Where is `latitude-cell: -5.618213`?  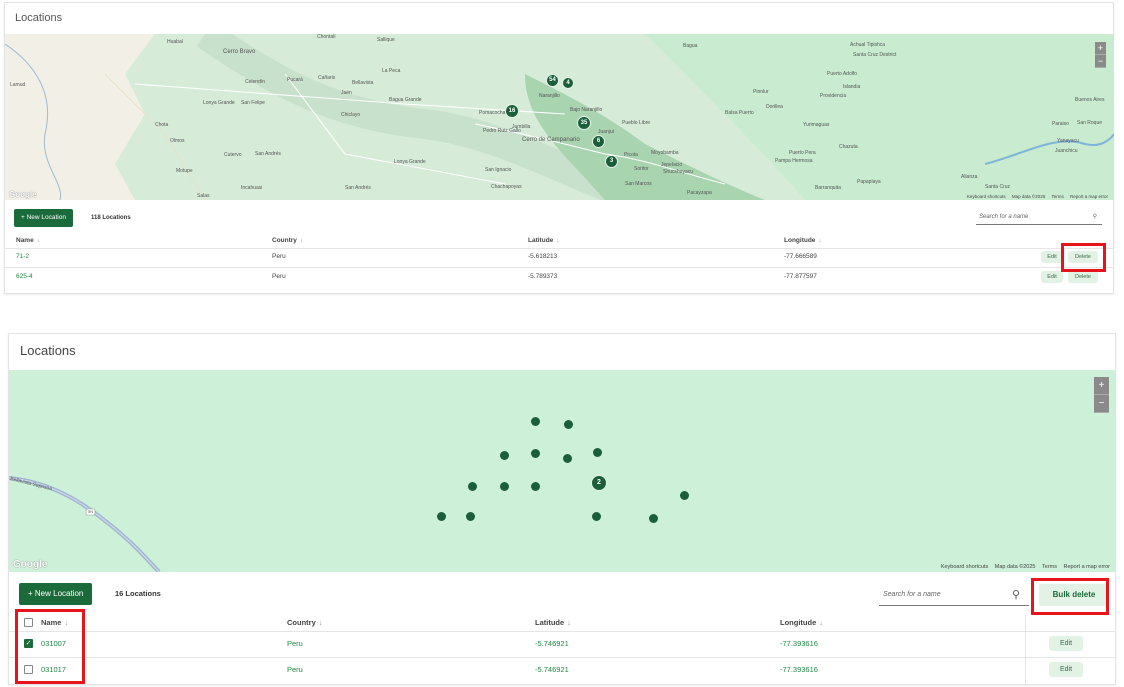
latitude-cell: -5.618213 is located at coordinates (543, 256).